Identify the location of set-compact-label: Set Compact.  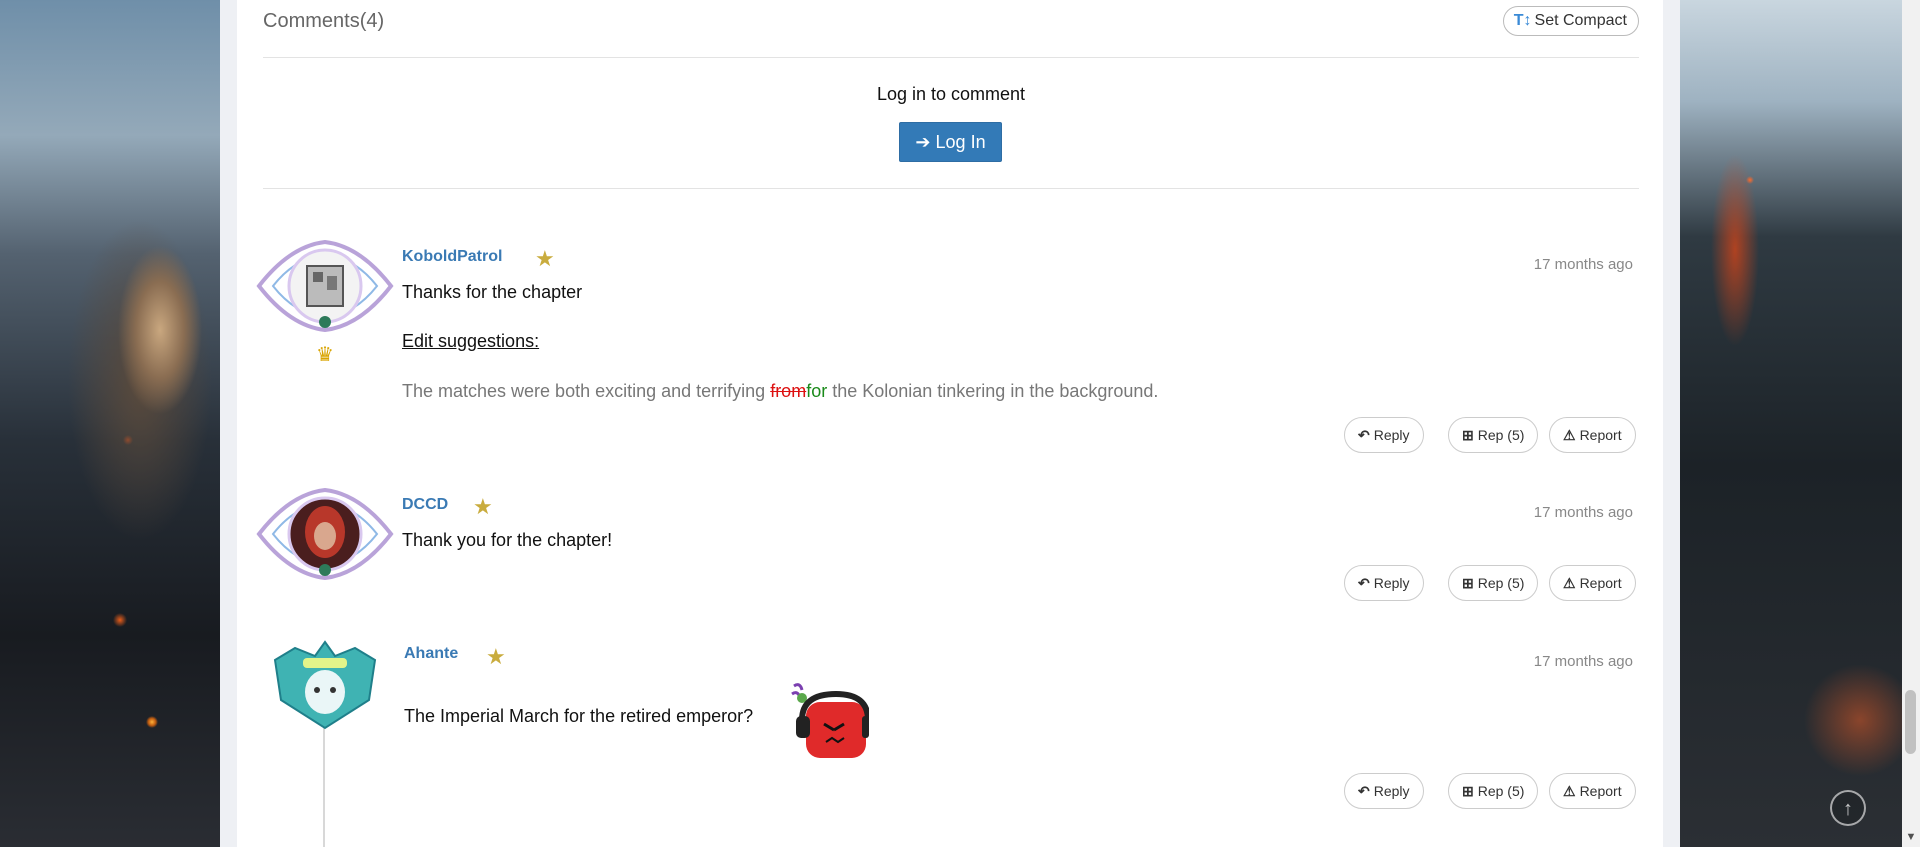
(1580, 20).